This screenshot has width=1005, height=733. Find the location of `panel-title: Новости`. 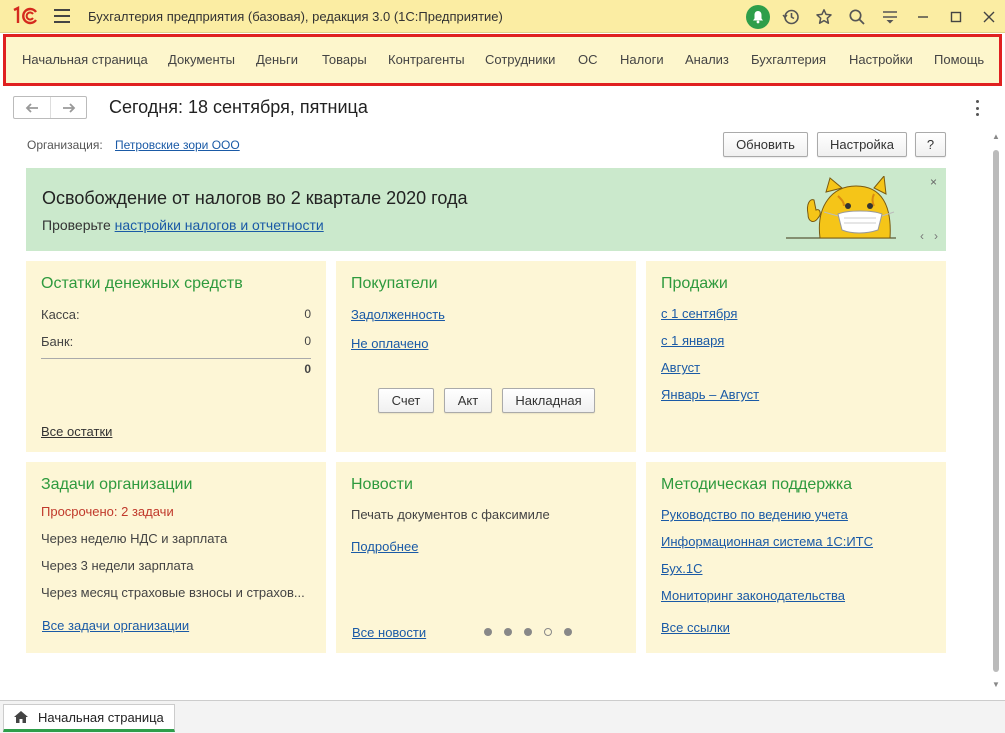

panel-title: Новости is located at coordinates (382, 484).